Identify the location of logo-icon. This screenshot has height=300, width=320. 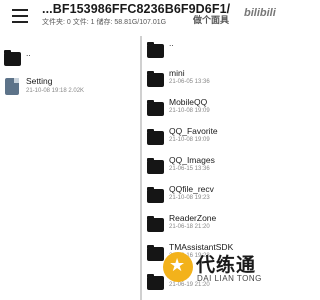
(178, 267).